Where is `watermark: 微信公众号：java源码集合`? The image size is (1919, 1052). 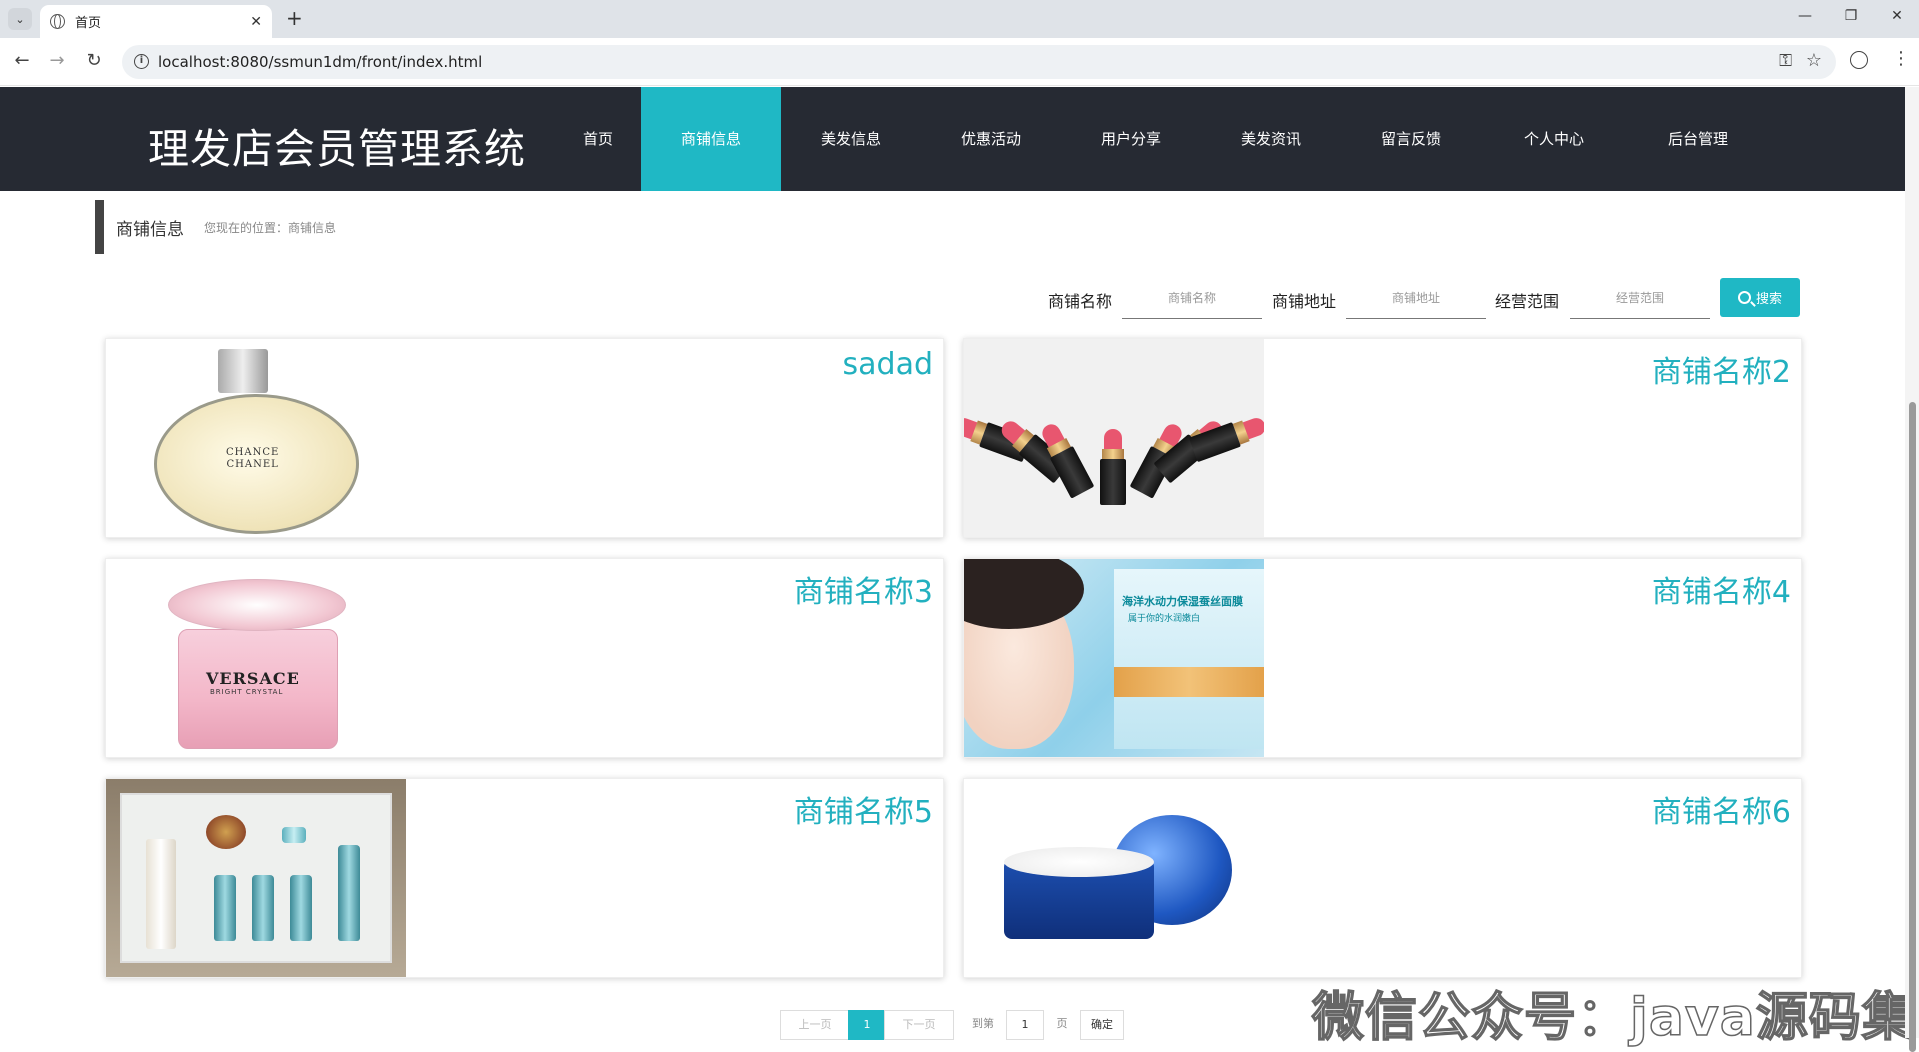
watermark: 微信公众号：java源码集合 is located at coordinates (1615, 1018).